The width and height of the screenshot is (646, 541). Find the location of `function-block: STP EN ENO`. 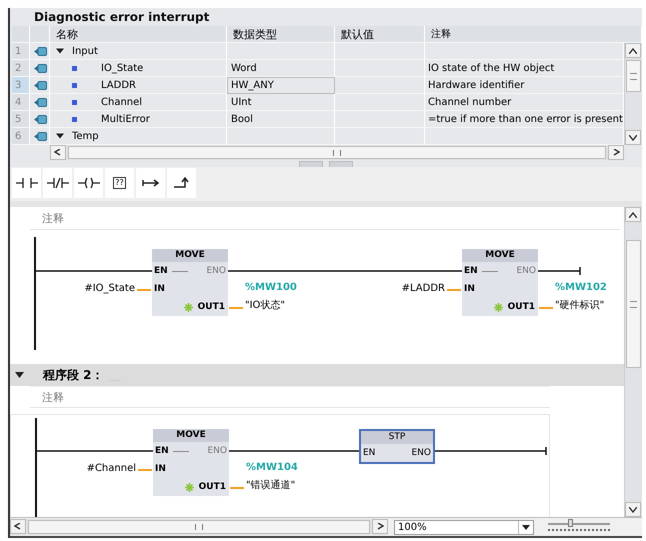

function-block: STP EN ENO is located at coordinates (397, 446).